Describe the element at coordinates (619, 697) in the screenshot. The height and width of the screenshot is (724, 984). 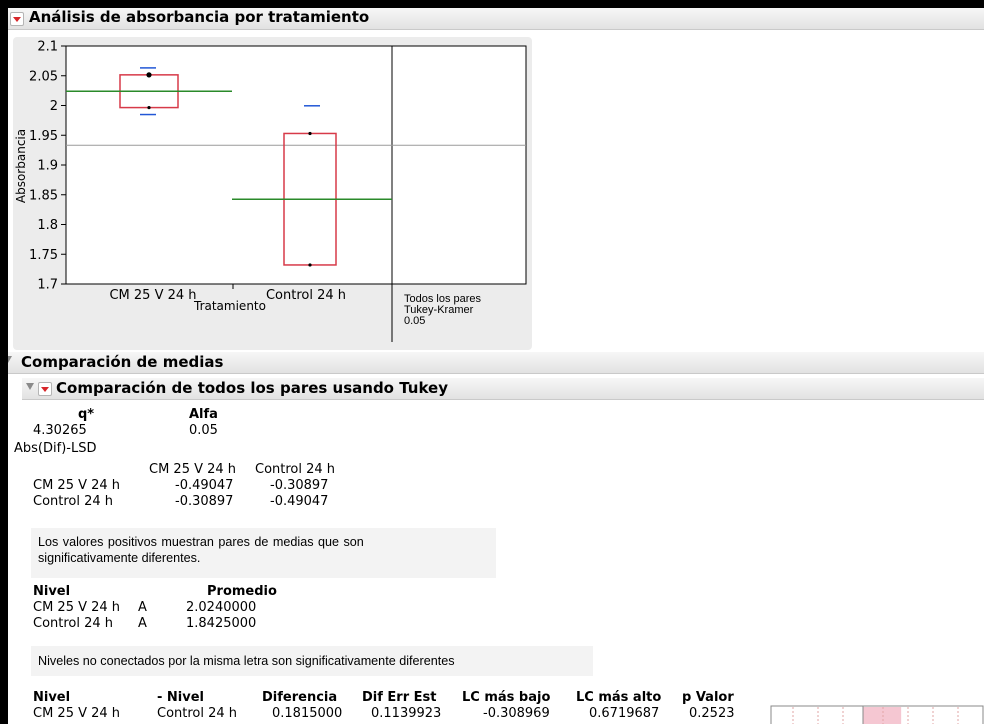
I see `diff-header: LC más alto` at that location.